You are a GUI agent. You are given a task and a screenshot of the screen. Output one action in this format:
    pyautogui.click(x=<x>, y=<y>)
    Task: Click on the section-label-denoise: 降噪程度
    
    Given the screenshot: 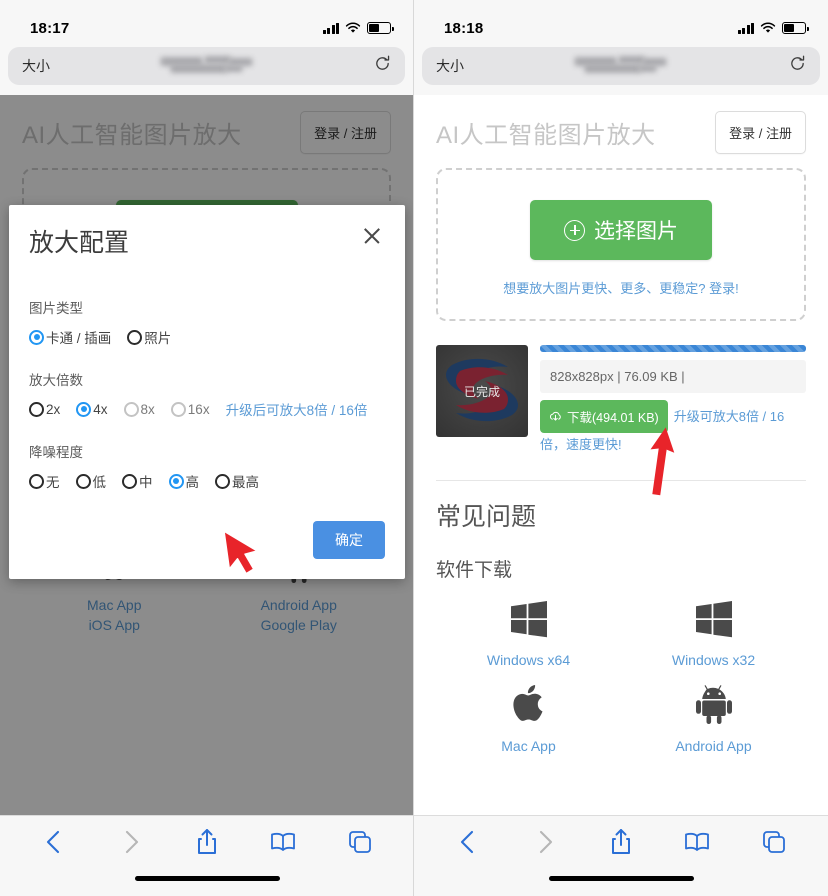 What is the action you would take?
    pyautogui.click(x=56, y=452)
    